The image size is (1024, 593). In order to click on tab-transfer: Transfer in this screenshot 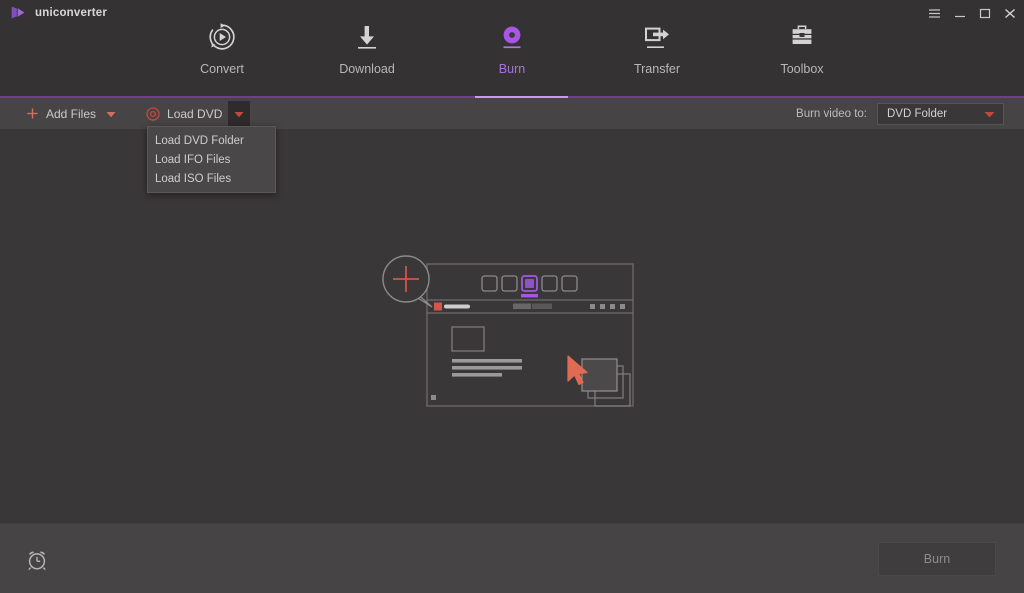, I will do `click(657, 47)`.